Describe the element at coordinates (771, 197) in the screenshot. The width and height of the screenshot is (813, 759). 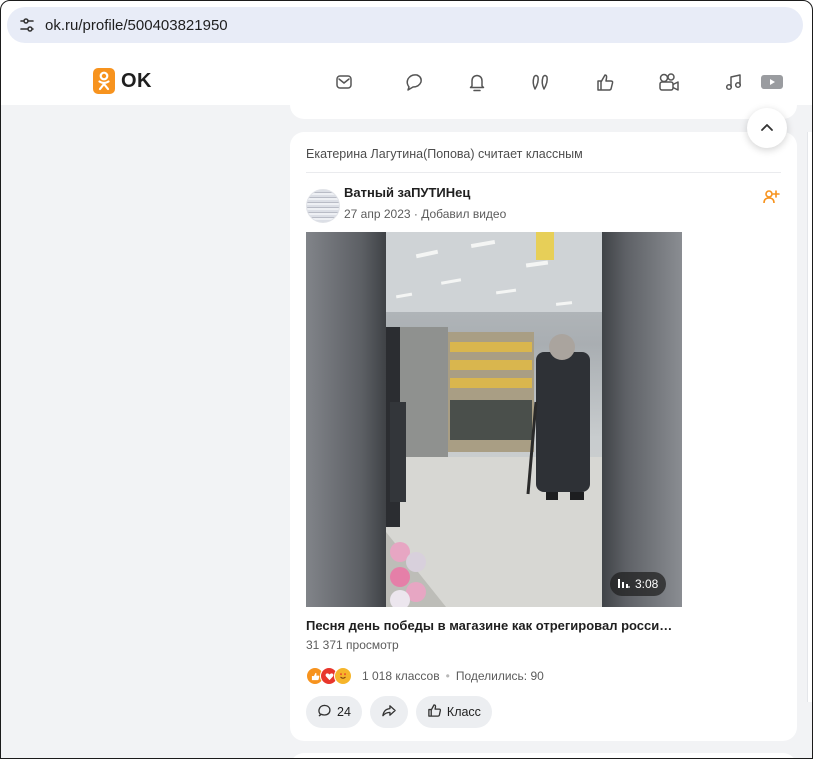
I see `add-friend-icon` at that location.